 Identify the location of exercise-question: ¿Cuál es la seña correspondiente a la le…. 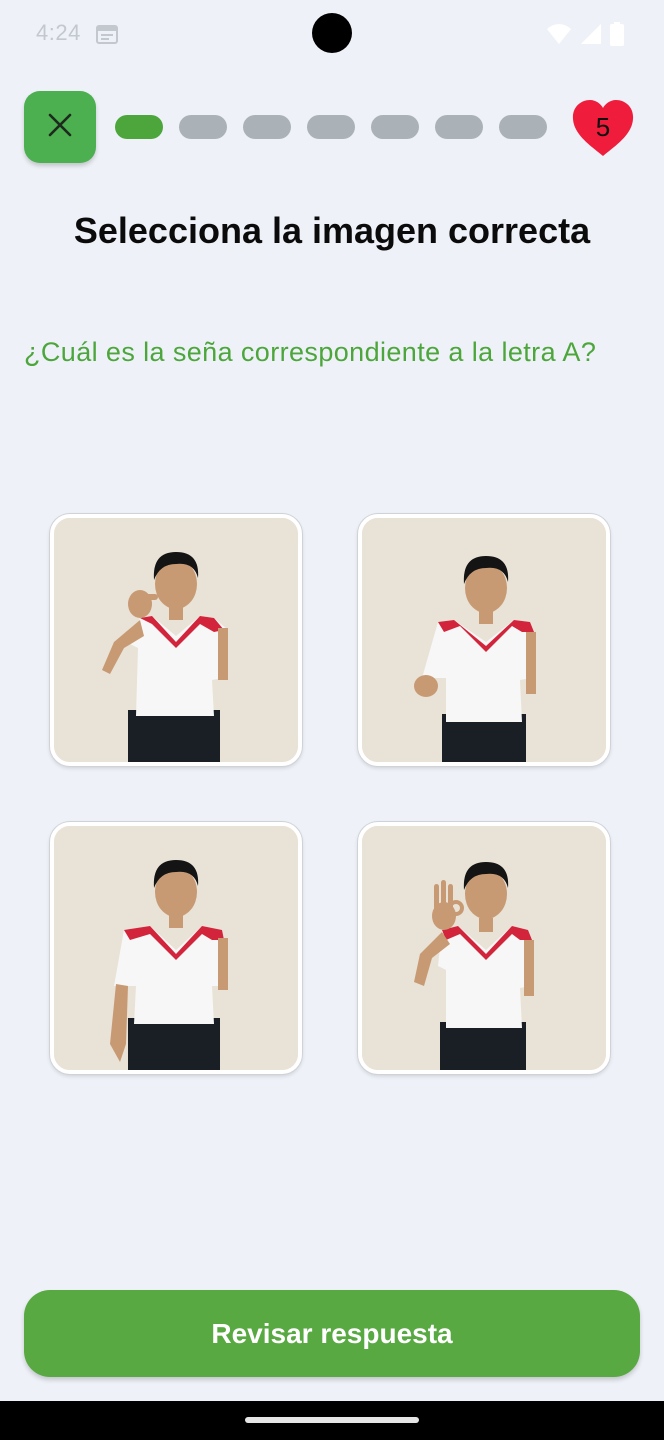
(310, 352).